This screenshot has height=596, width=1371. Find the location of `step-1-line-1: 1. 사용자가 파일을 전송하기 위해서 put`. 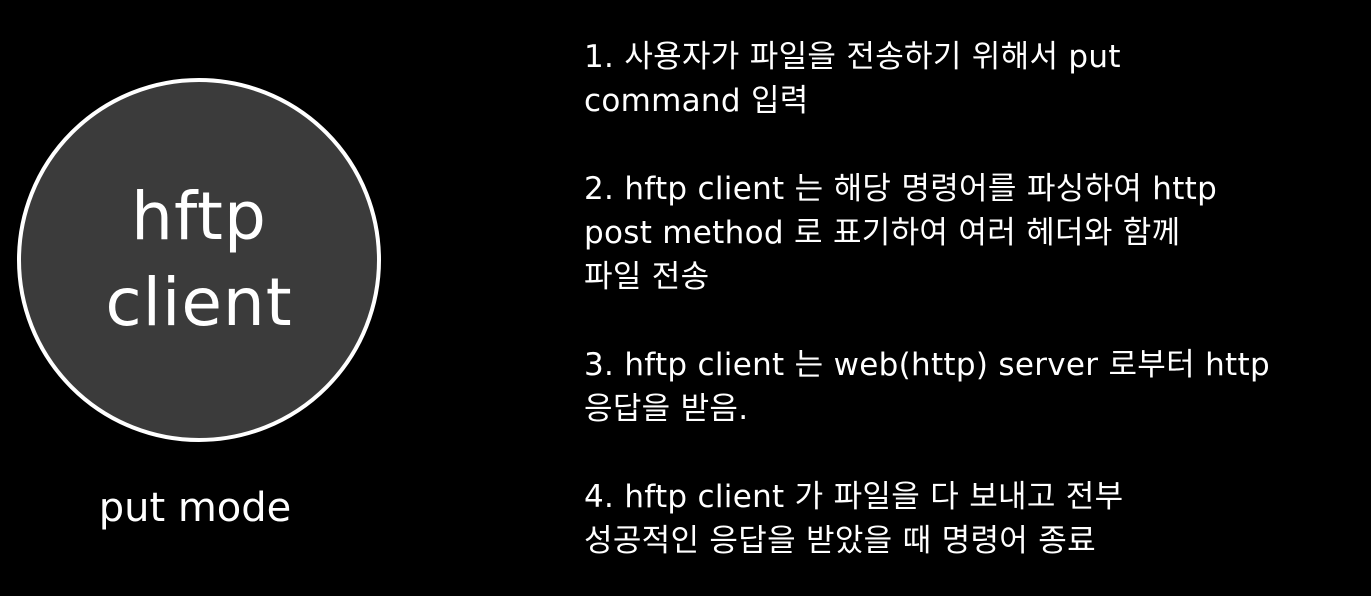

step-1-line-1: 1. 사용자가 파일을 전송하기 위해서 put is located at coordinates (852, 57).